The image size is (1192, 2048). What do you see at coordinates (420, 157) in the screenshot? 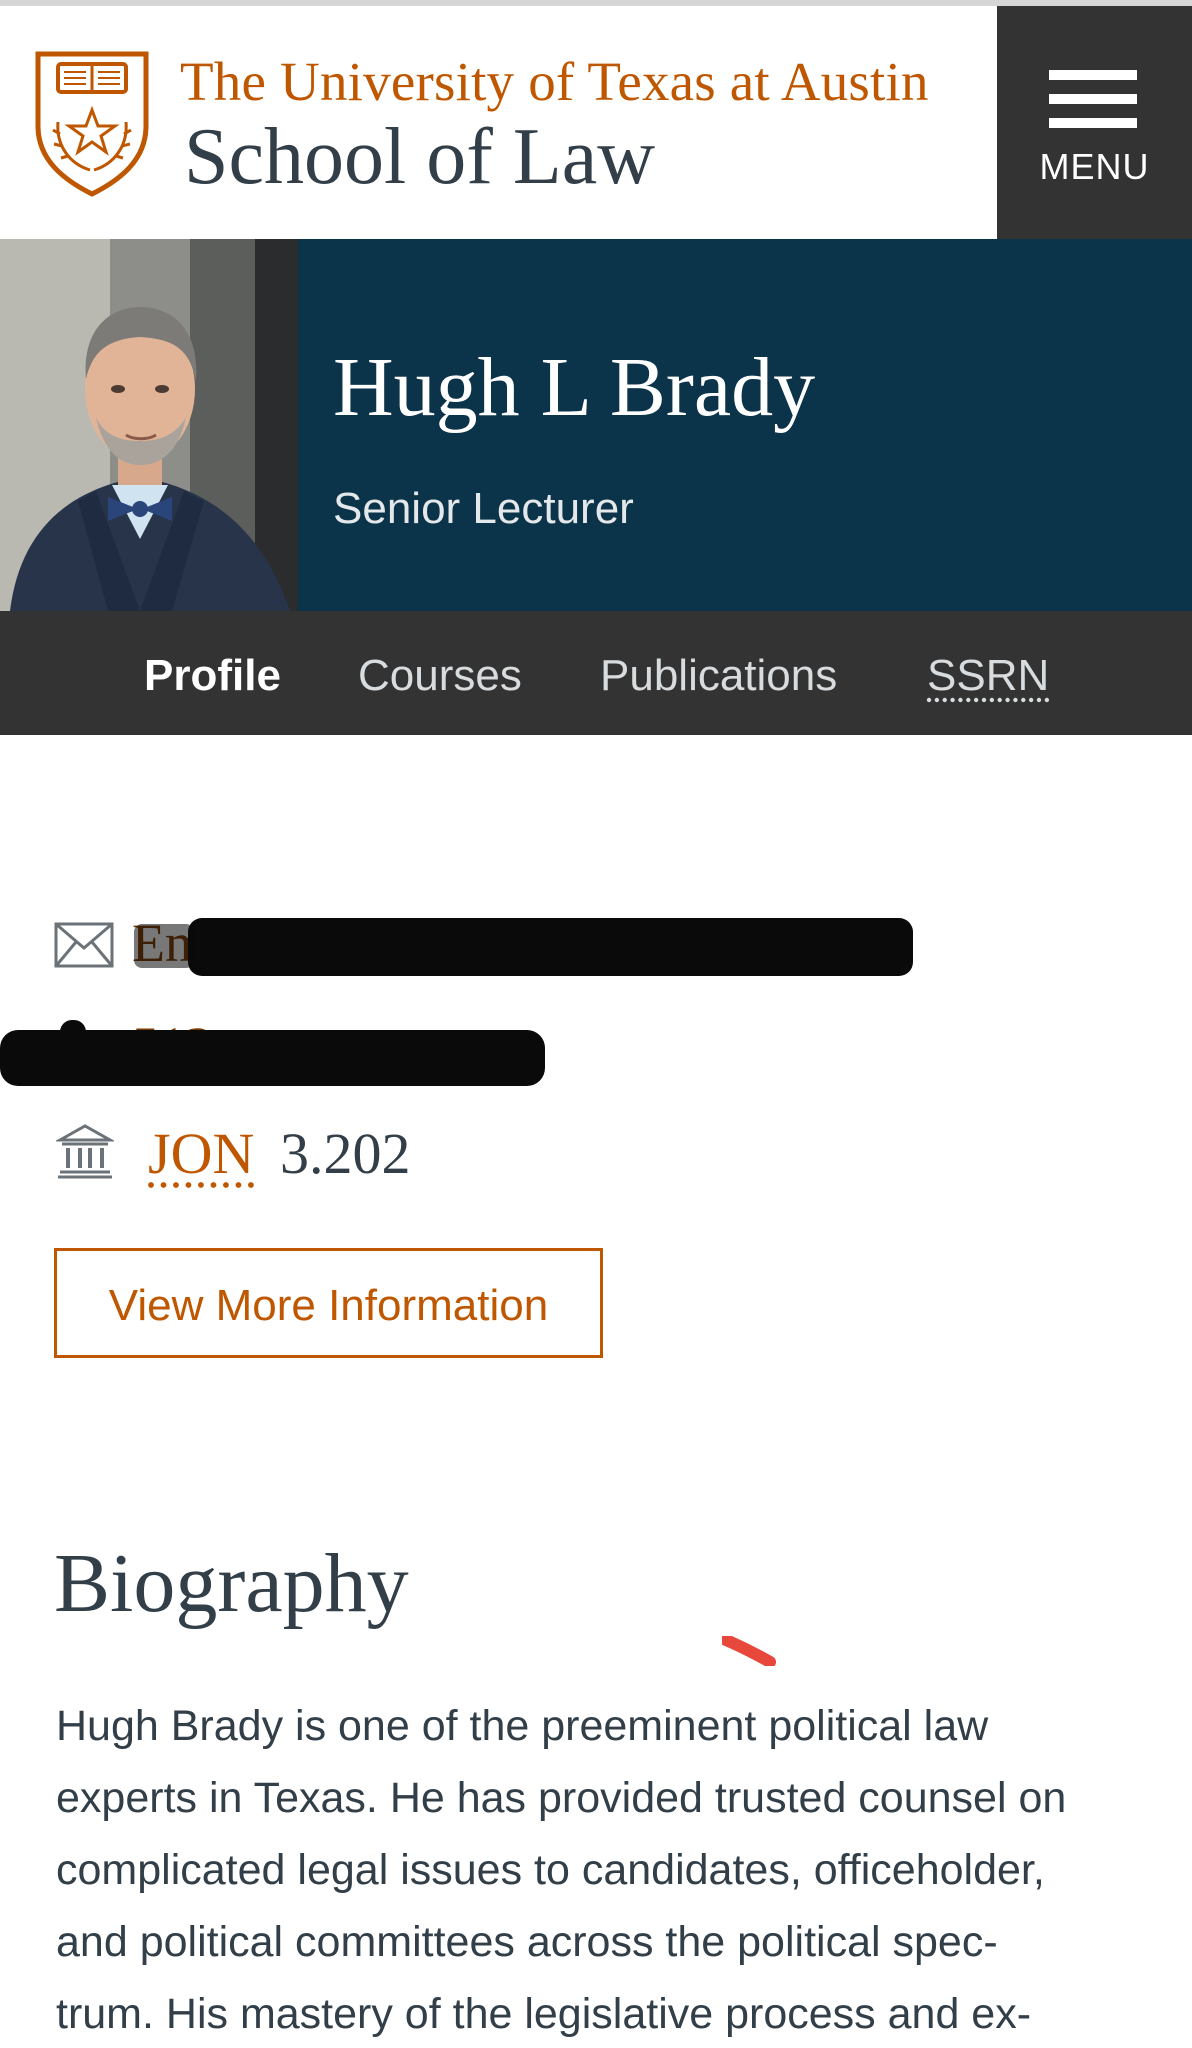
I see `school-name: School of Law` at bounding box center [420, 157].